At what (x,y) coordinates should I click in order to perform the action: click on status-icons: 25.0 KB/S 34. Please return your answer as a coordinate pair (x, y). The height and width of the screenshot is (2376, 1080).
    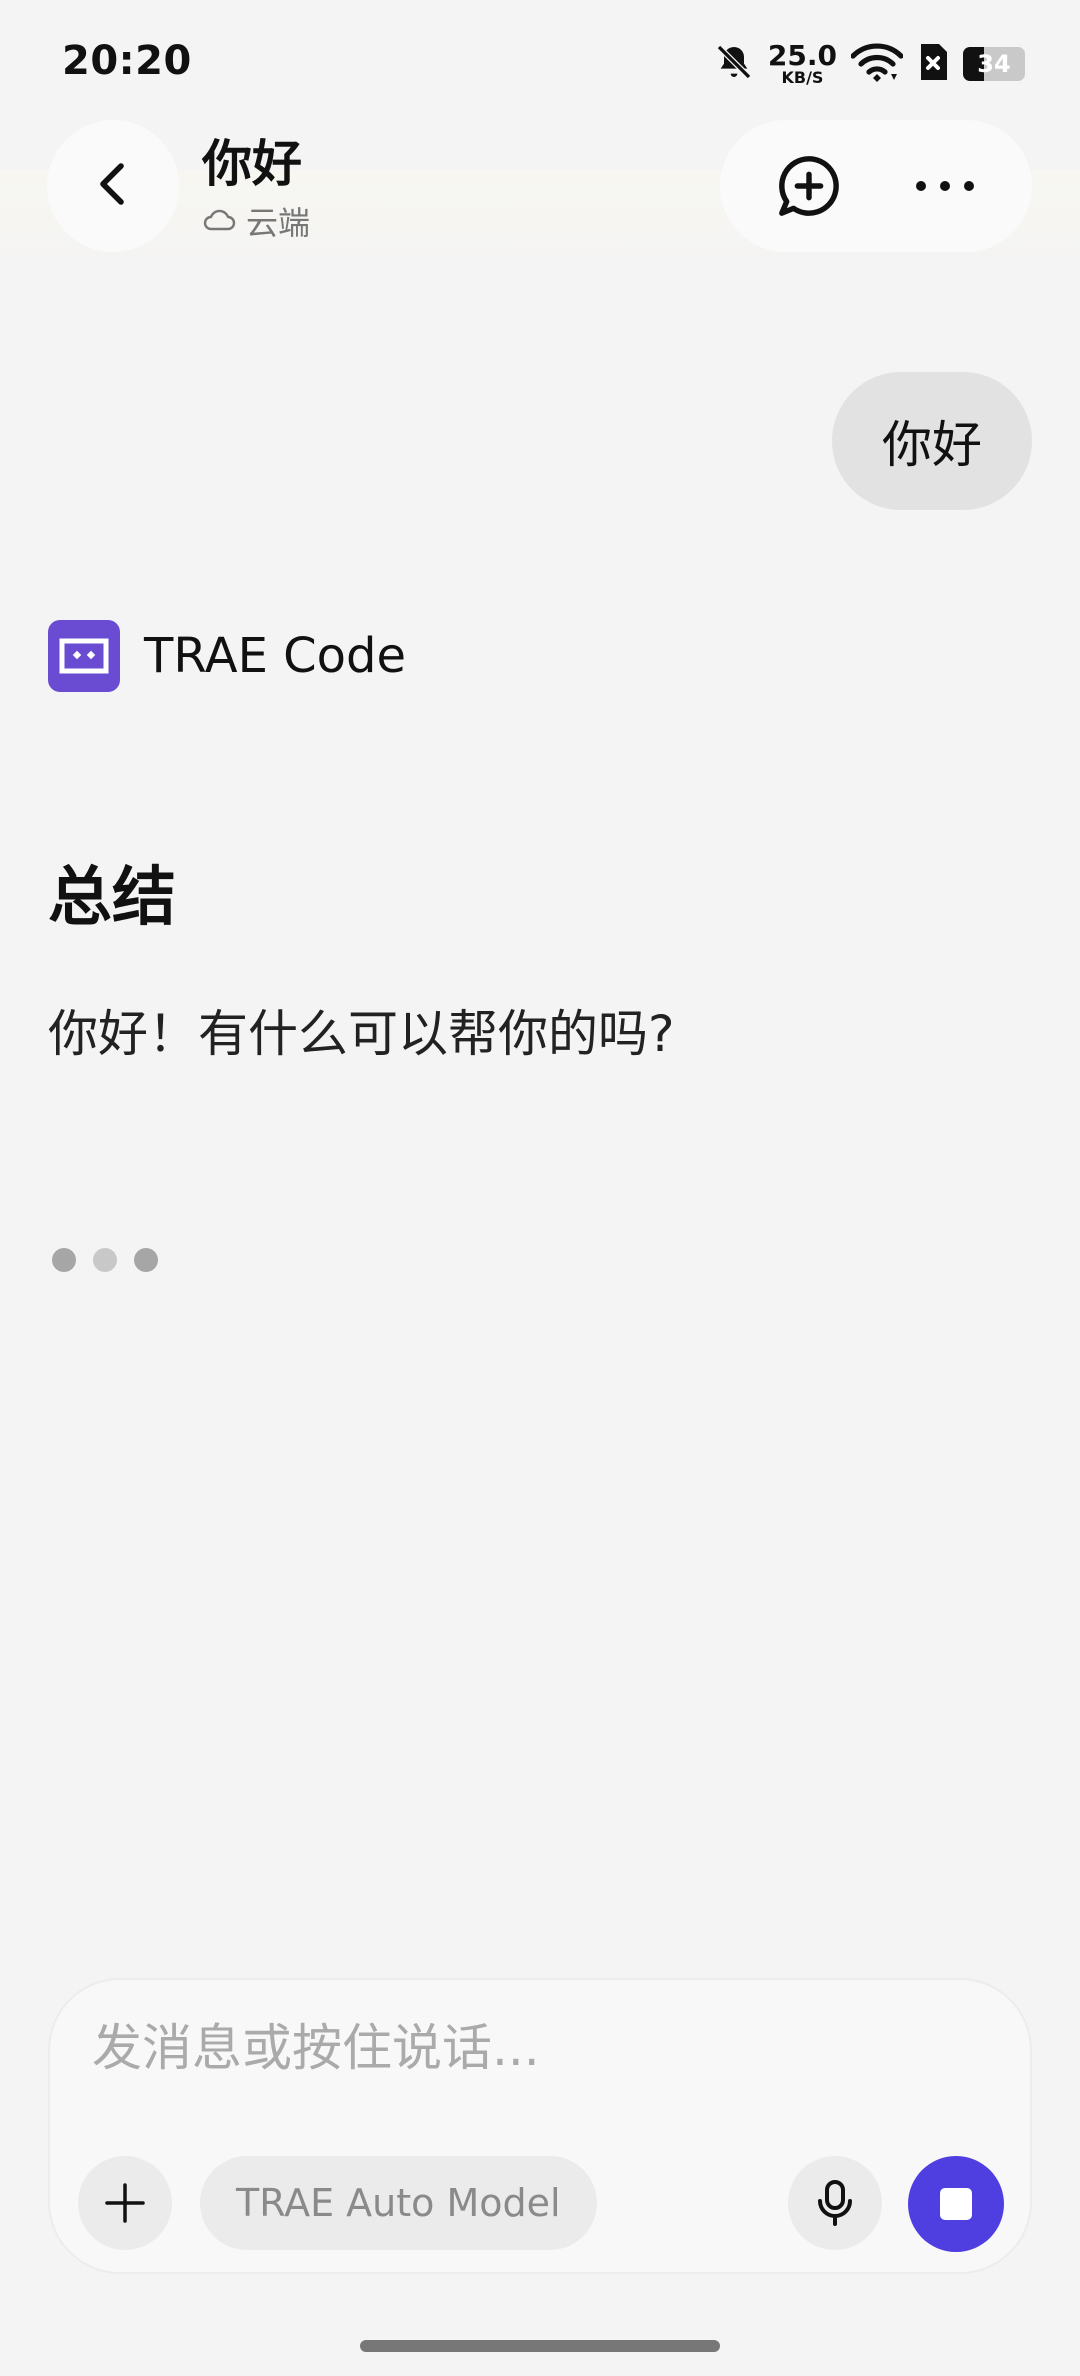
    Looking at the image, I should click on (869, 64).